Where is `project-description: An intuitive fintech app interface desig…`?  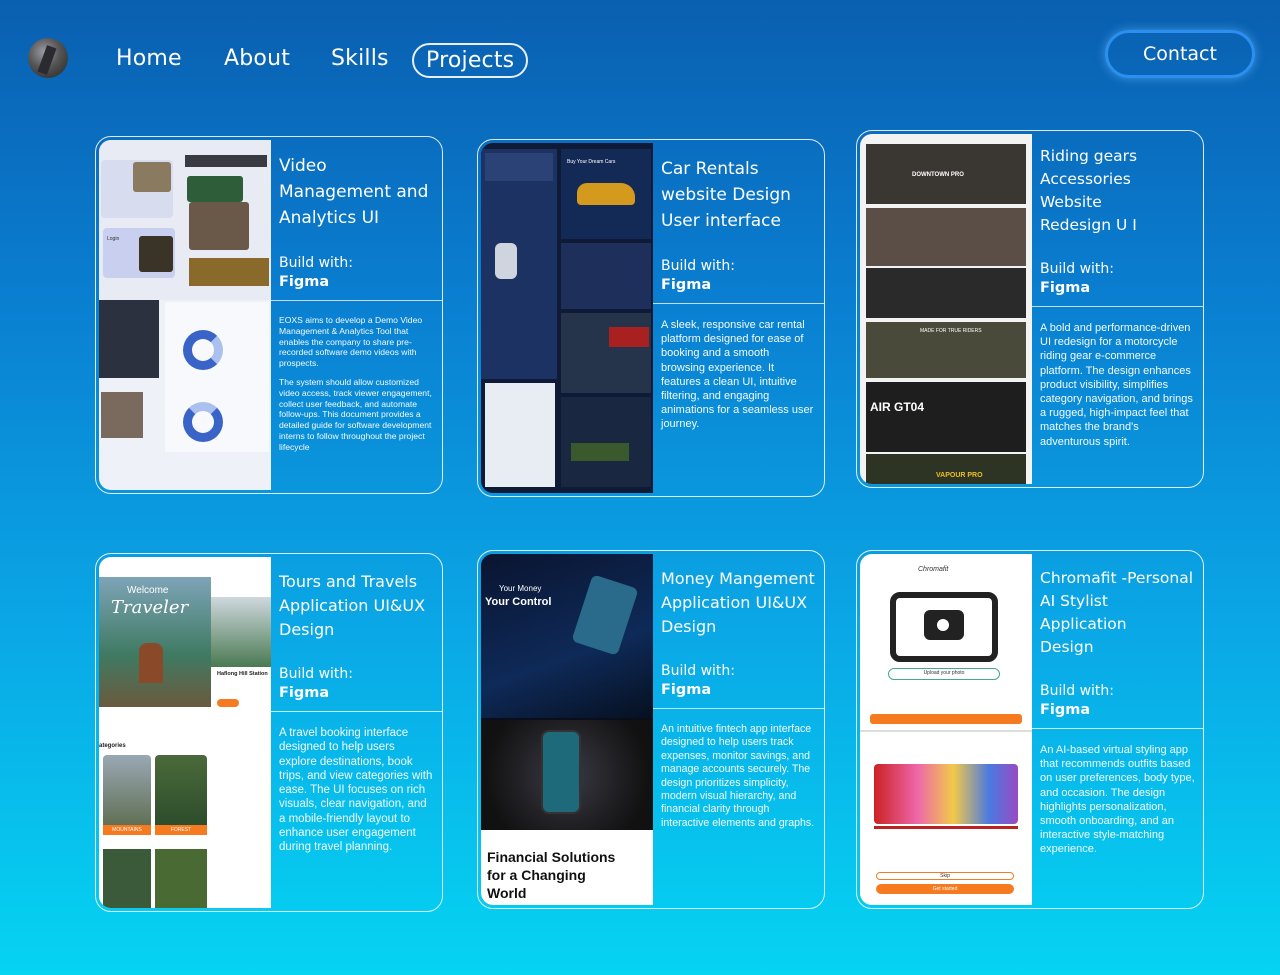 project-description: An intuitive fintech app interface desig… is located at coordinates (738, 776).